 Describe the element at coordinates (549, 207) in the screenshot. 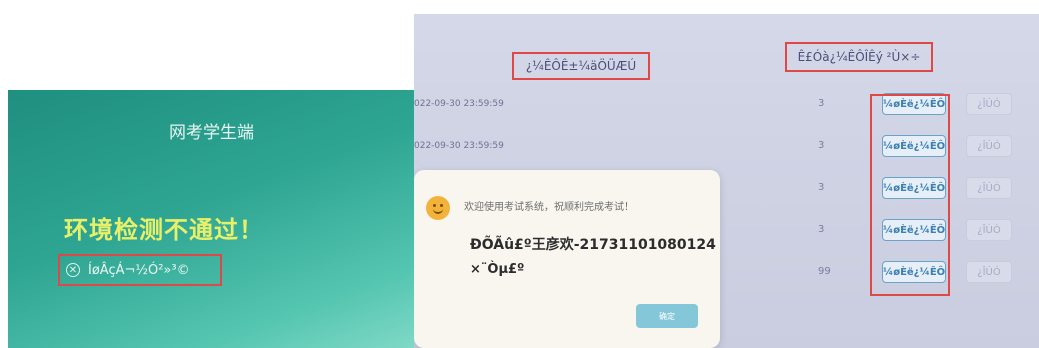

I see `welcome-message: 欢迎使用考试系统，祝顺利完成考试！` at that location.